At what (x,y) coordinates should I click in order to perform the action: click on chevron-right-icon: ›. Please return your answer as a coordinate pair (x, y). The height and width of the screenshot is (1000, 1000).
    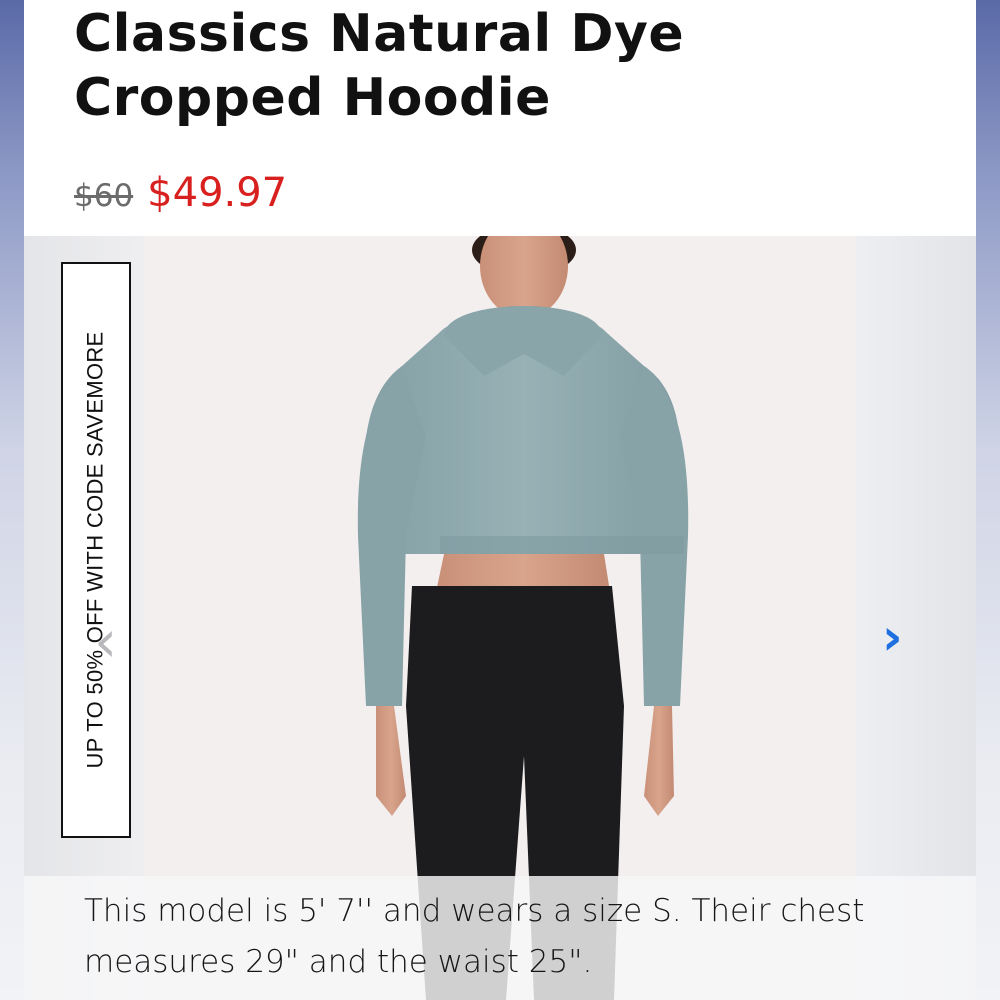
    Looking at the image, I should click on (892, 637).